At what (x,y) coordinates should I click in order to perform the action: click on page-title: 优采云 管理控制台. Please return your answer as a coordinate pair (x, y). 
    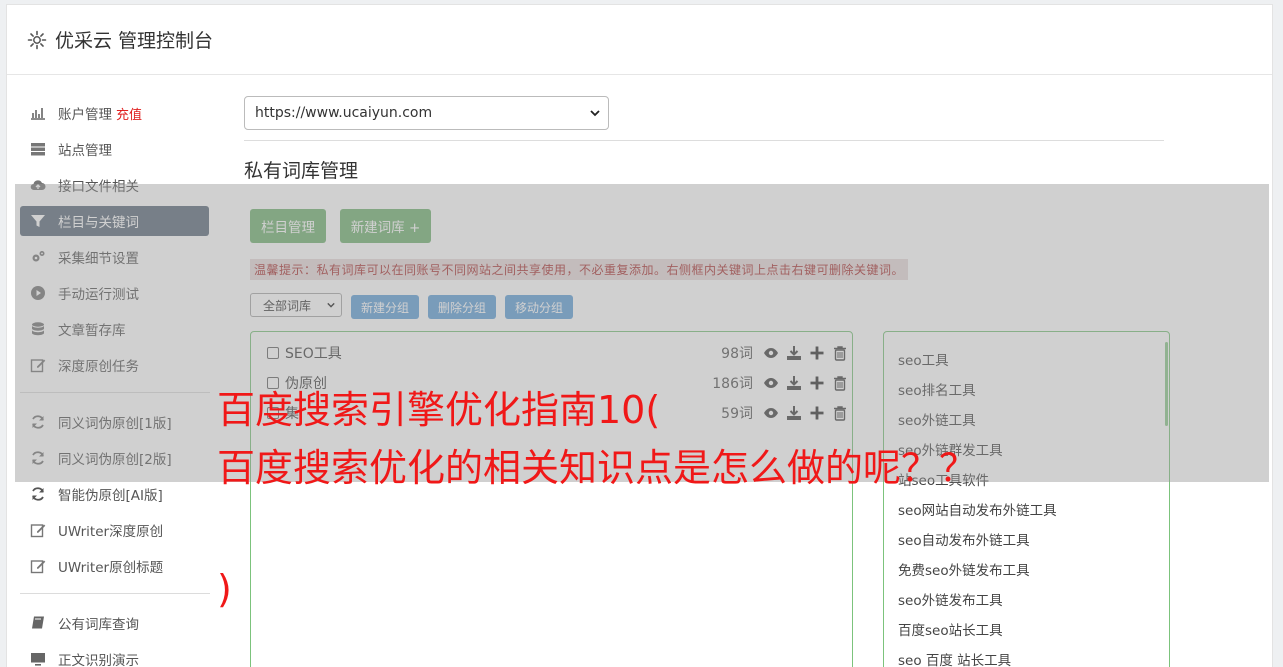
    Looking at the image, I should click on (134, 41).